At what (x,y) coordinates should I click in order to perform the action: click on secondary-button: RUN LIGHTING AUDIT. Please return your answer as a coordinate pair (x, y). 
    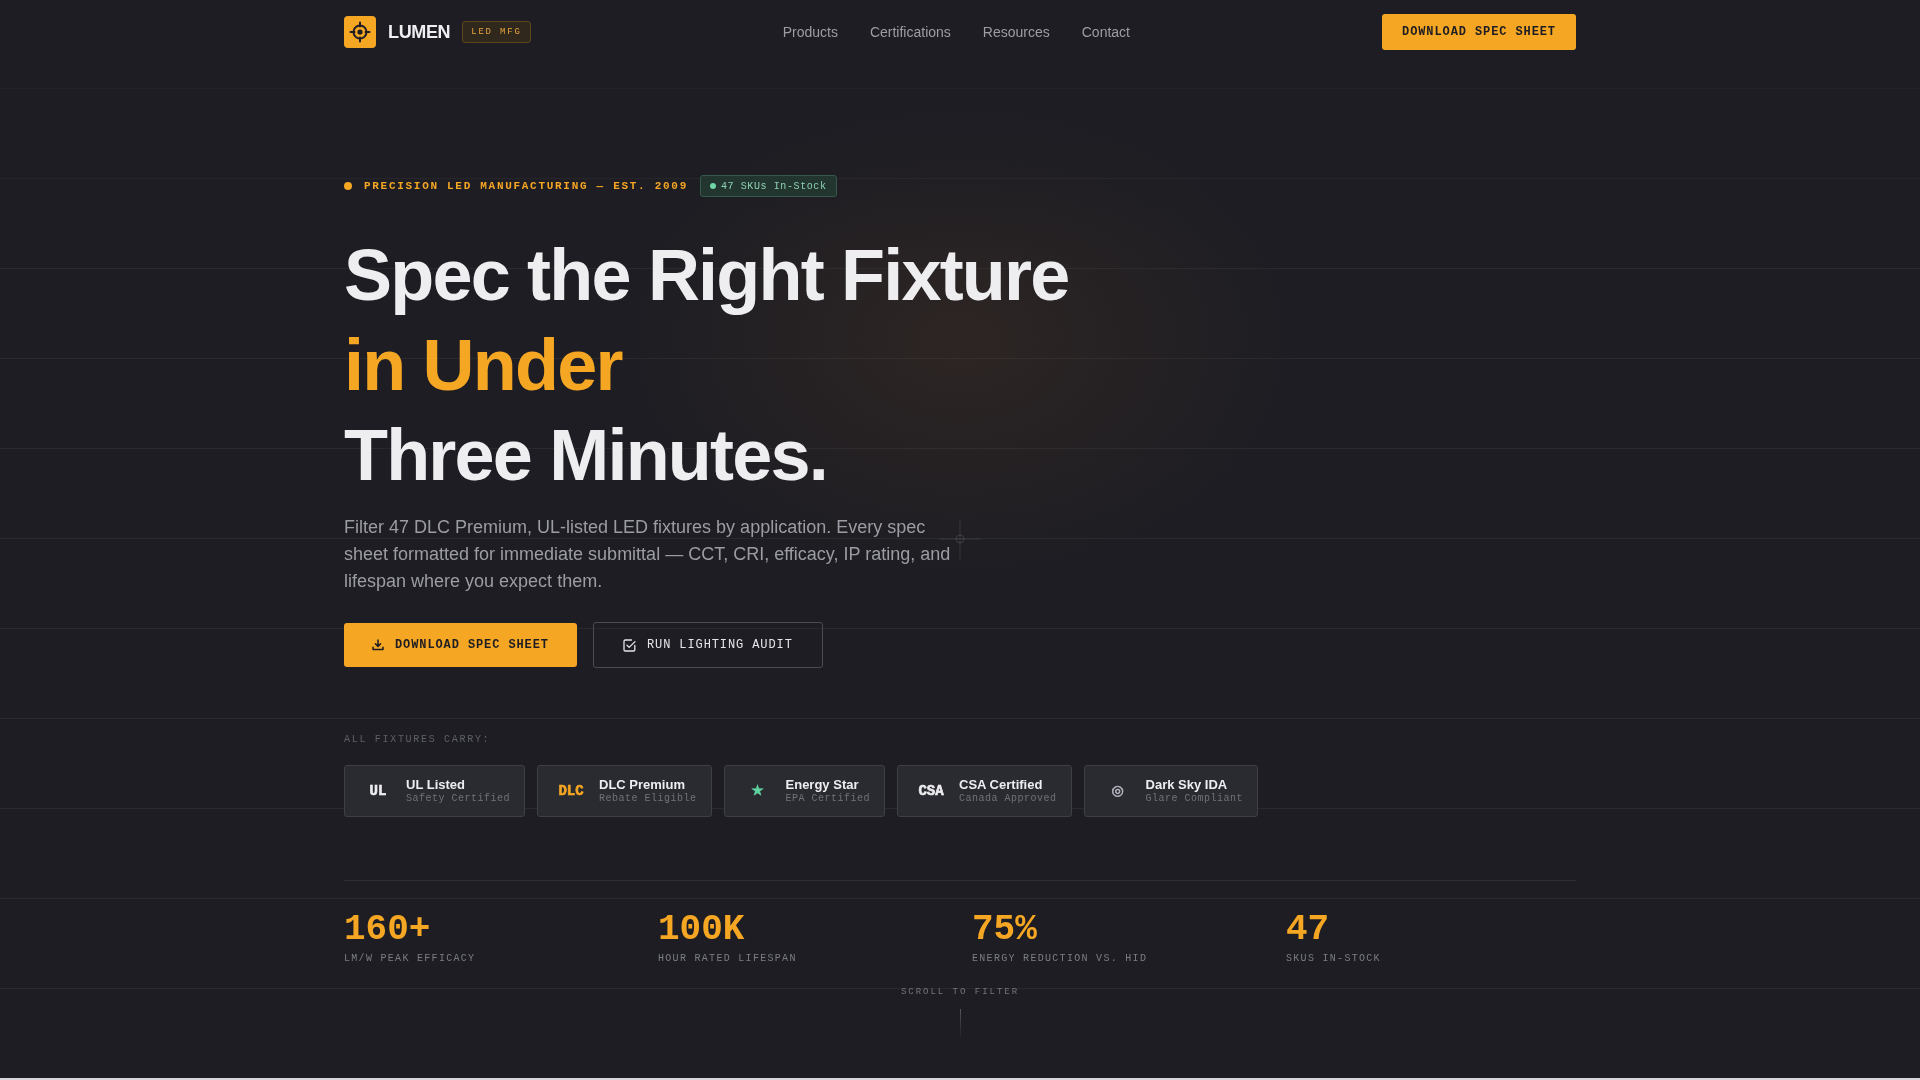
    Looking at the image, I should click on (707, 645).